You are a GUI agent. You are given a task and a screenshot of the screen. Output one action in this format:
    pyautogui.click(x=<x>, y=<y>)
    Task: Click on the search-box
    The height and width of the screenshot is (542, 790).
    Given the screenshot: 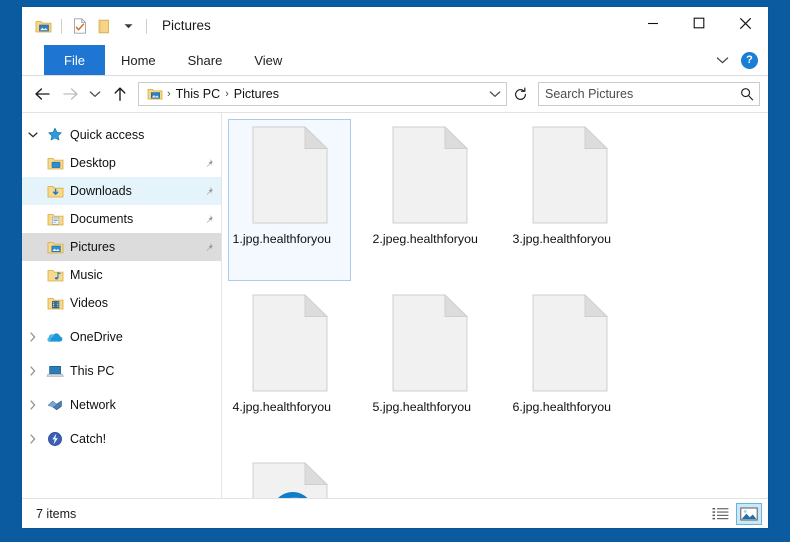 What is the action you would take?
    pyautogui.click(x=649, y=94)
    